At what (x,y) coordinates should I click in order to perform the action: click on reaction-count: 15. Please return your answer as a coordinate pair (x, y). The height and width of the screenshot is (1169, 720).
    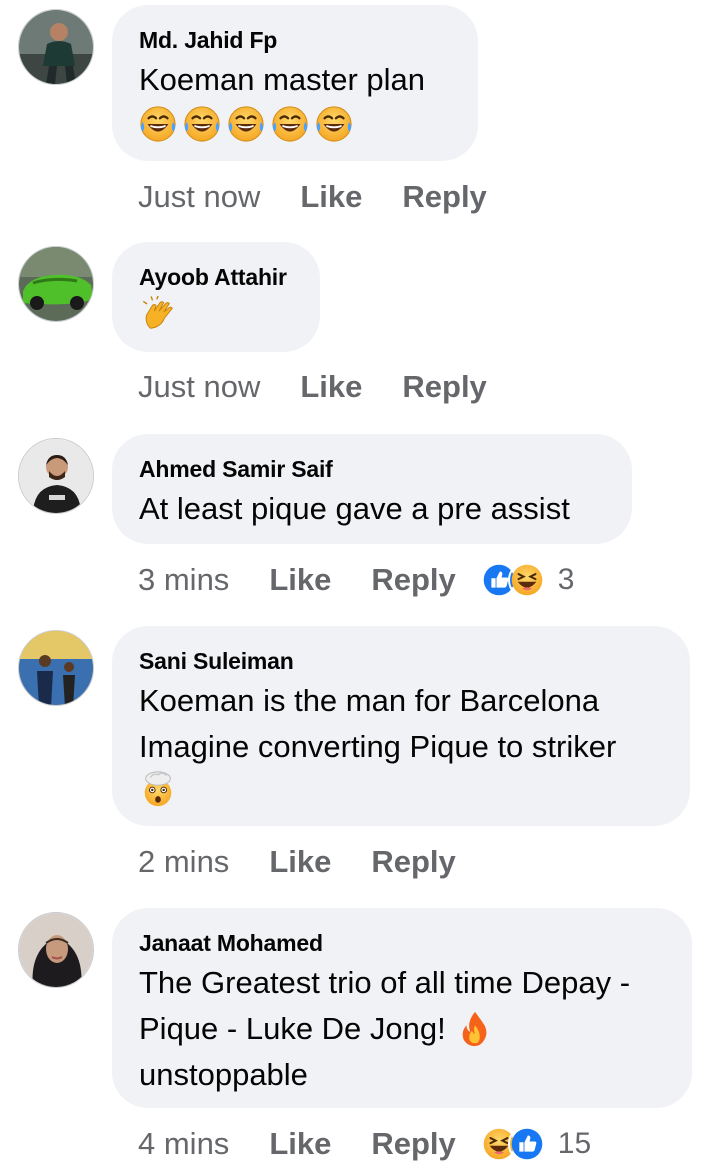
    Looking at the image, I should click on (574, 1143).